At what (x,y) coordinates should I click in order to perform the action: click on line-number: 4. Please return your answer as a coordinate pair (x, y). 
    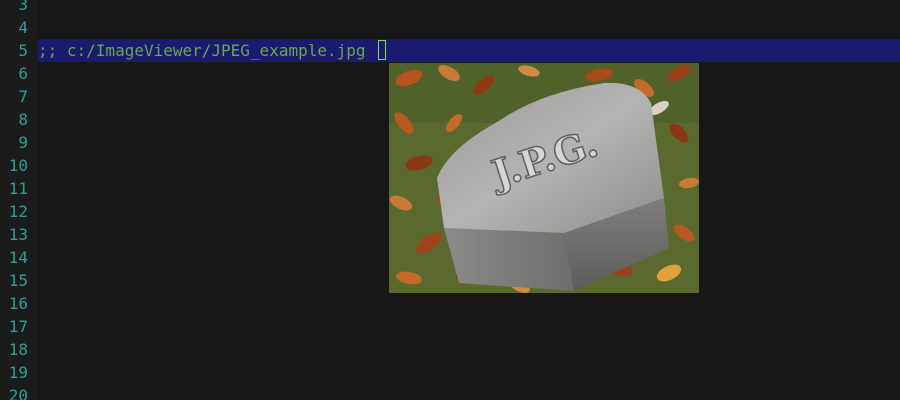
    Looking at the image, I should click on (23, 27).